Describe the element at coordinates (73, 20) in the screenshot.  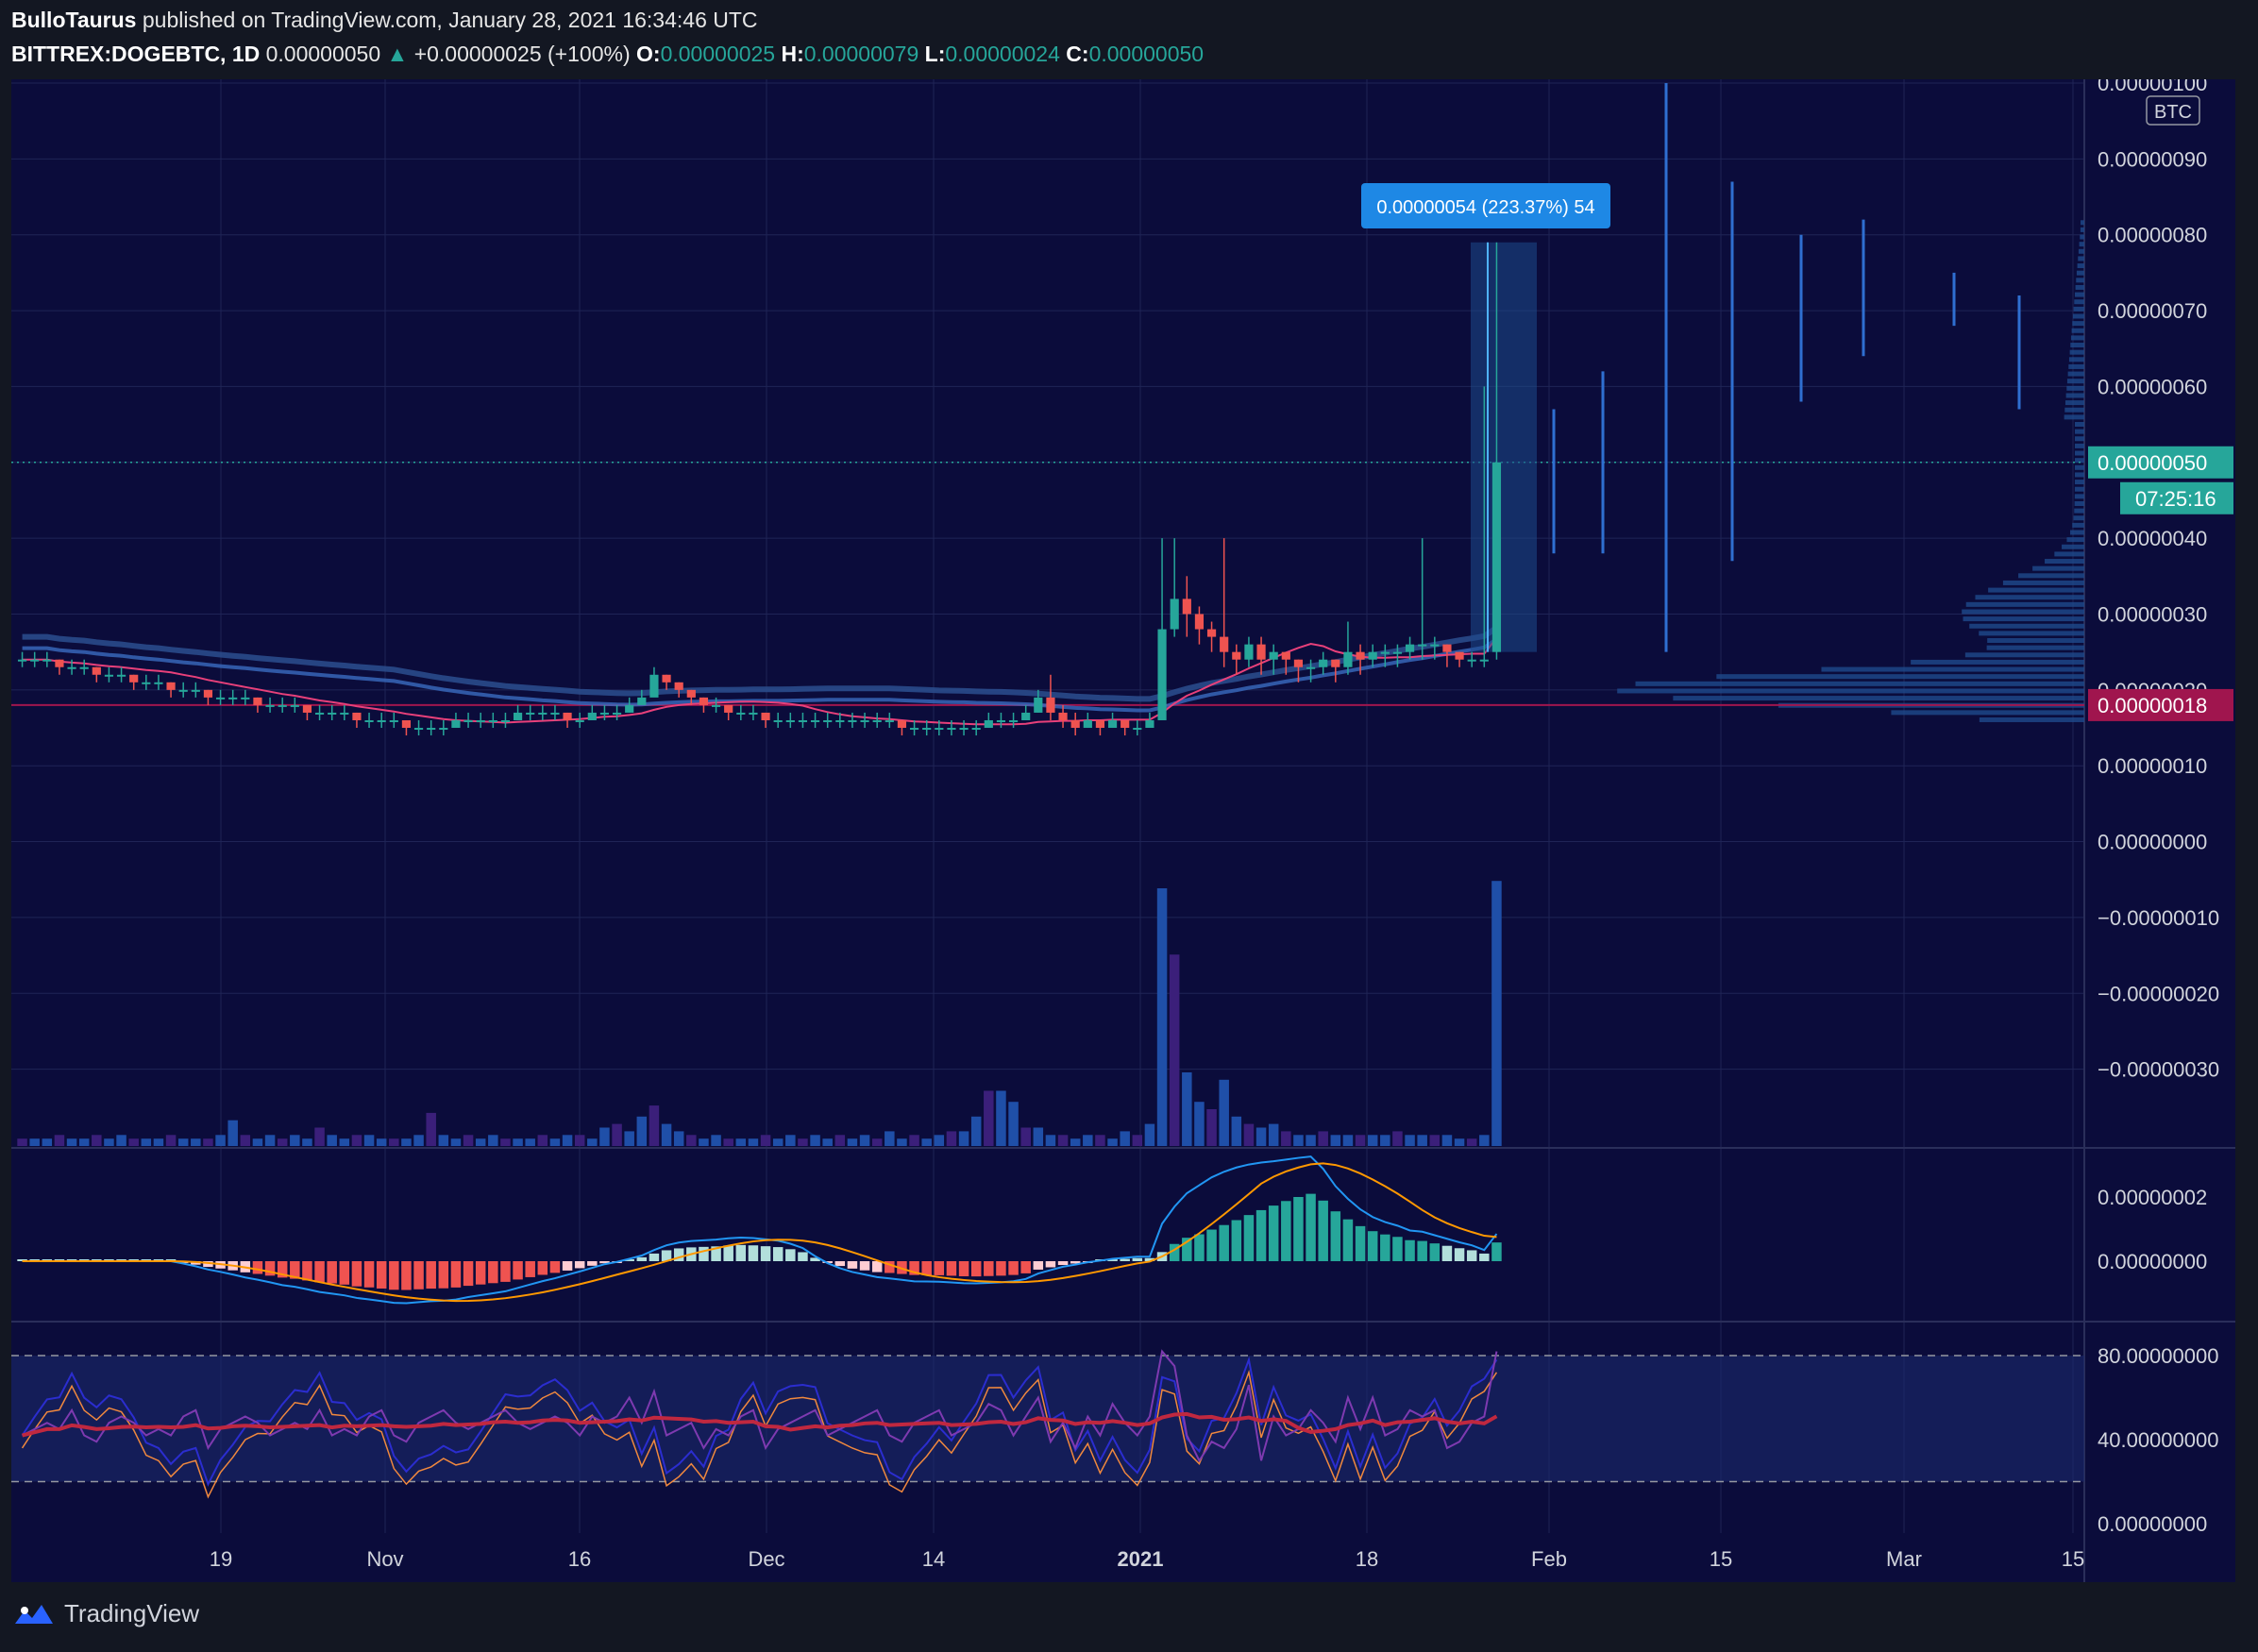
I see `author-name: BulloTaurus` at that location.